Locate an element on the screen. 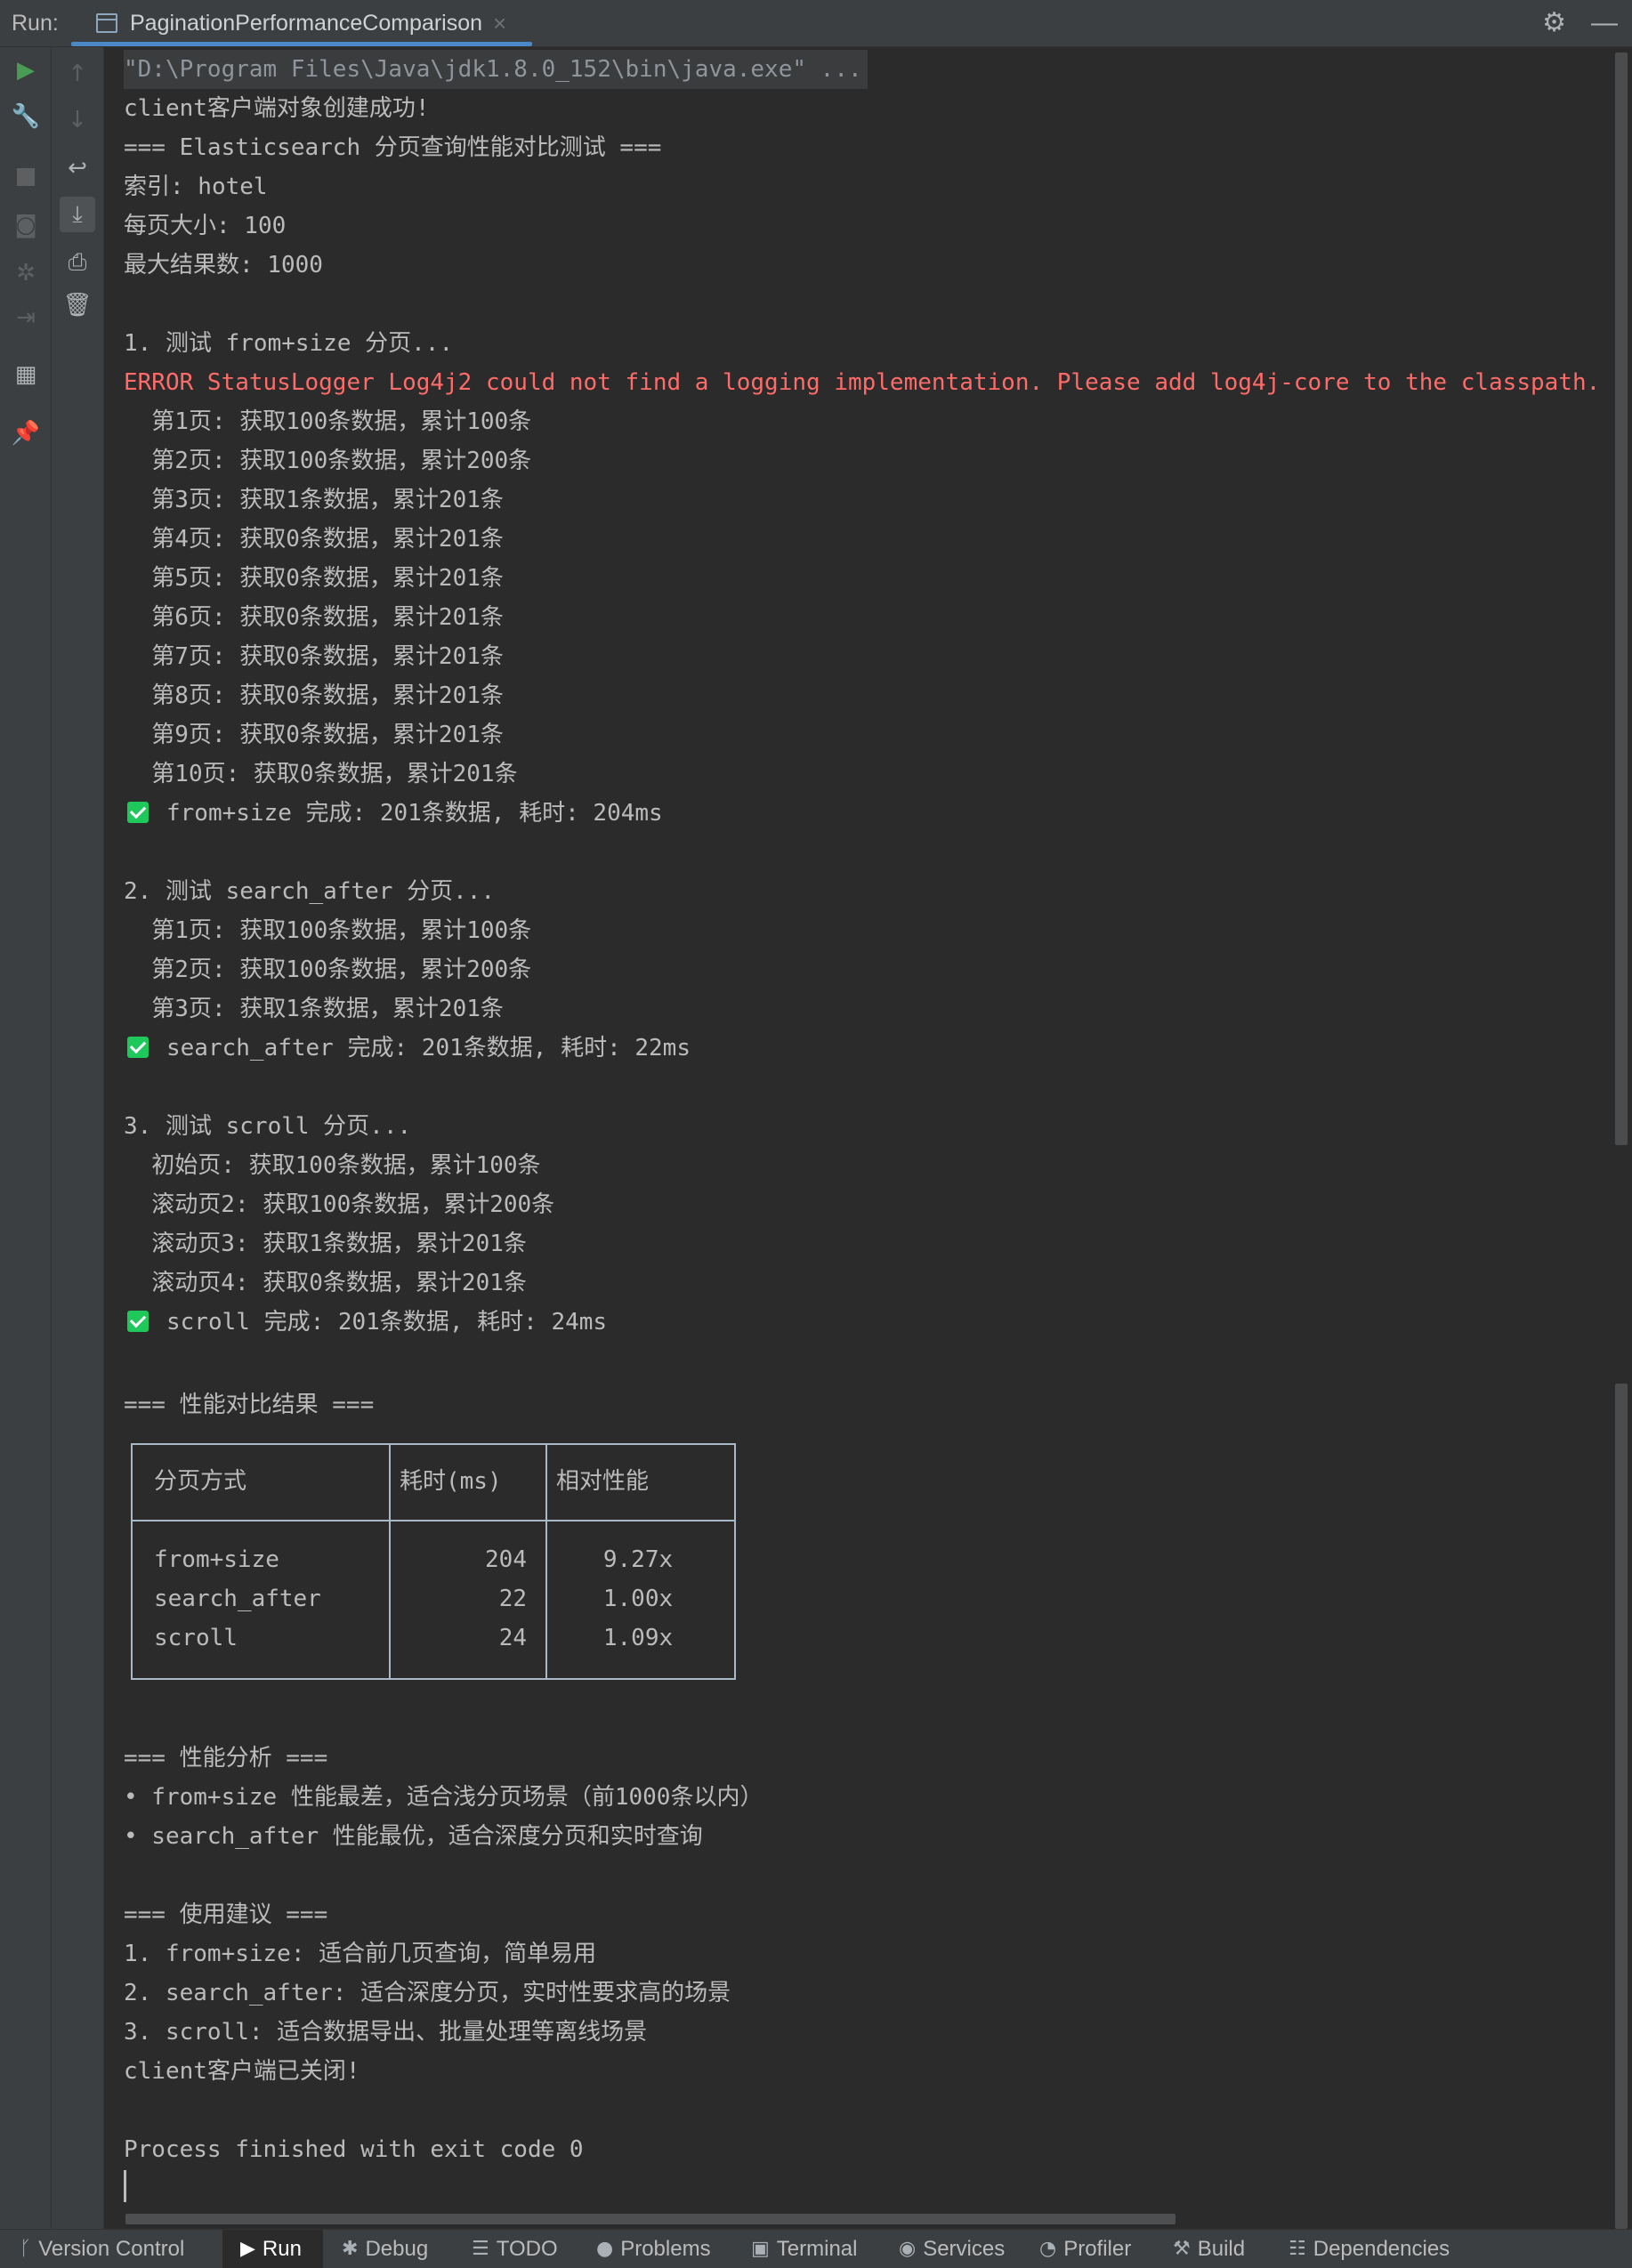 Image resolution: width=1632 pixels, height=2268 pixels. console-line: 第10页: 获取0条数据，累计201条 is located at coordinates (321, 774).